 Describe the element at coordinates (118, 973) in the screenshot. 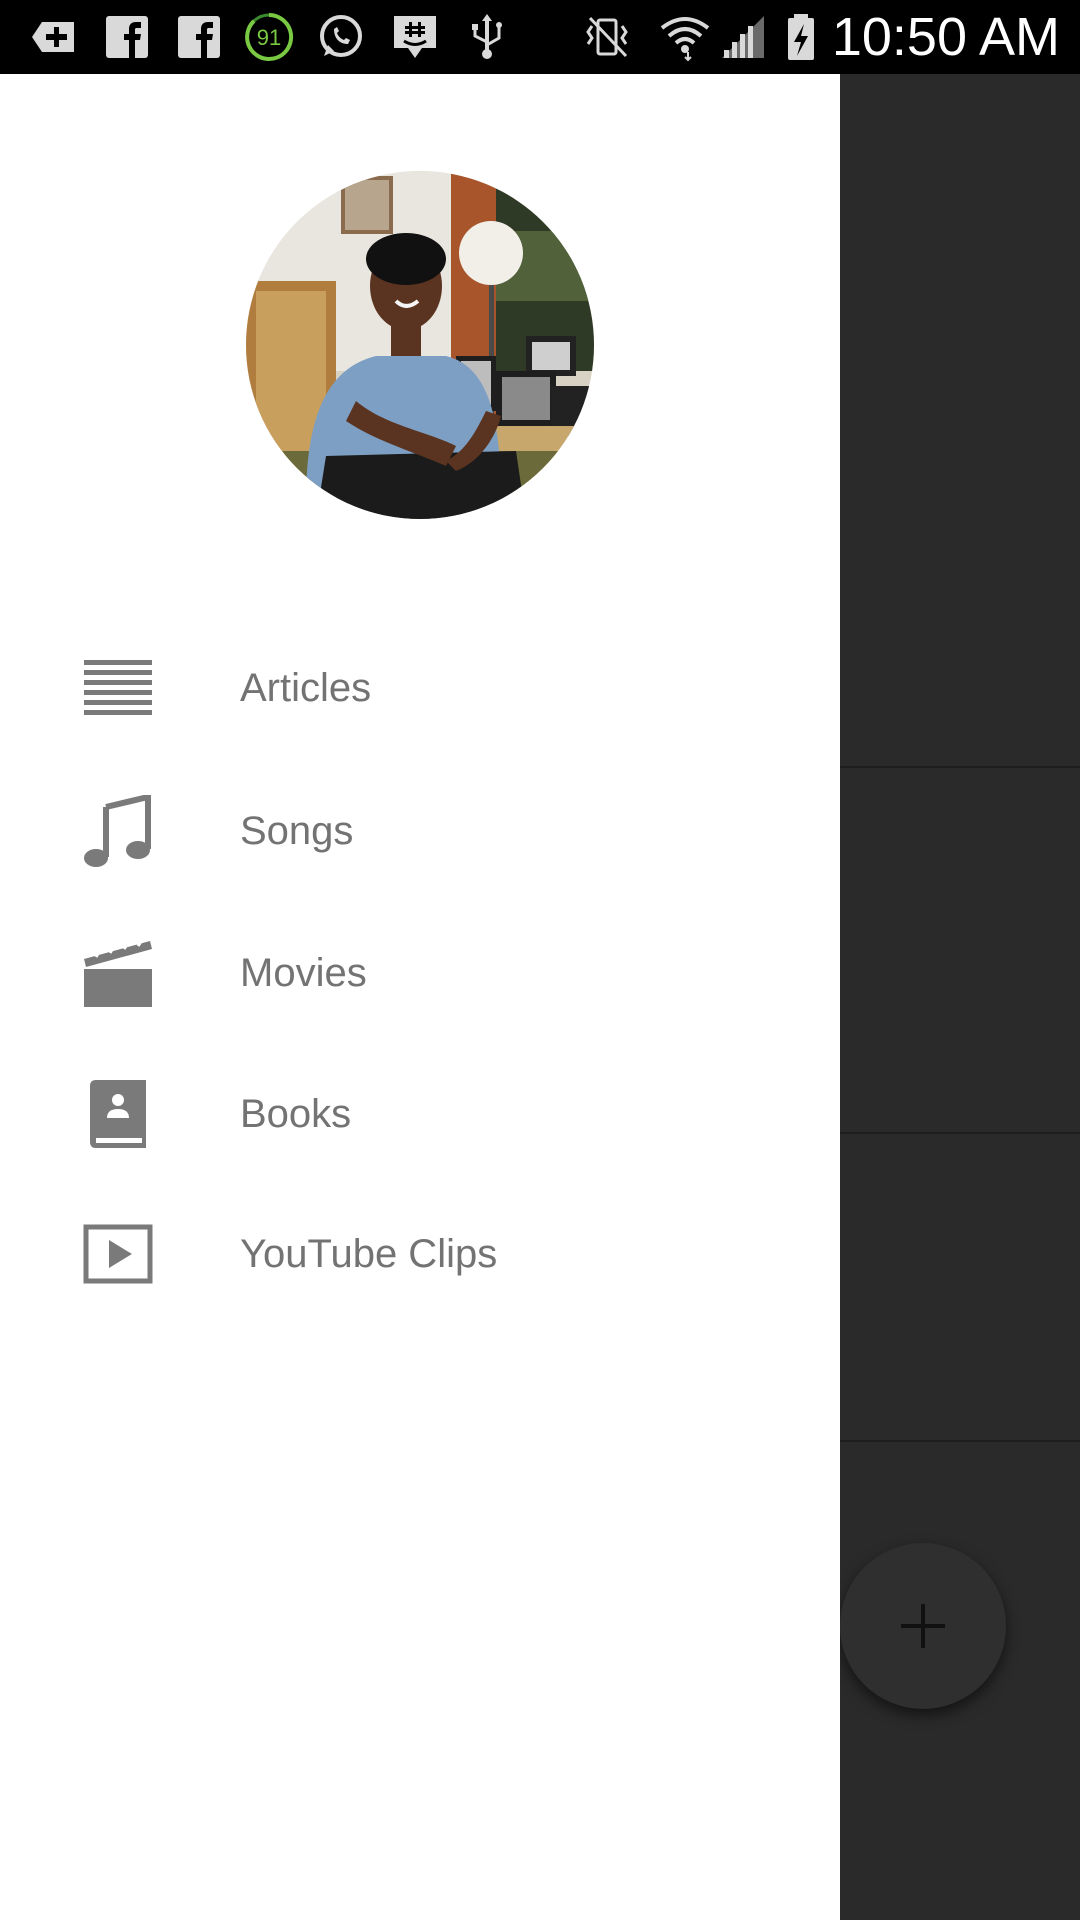

I see `clapperboard-icon` at that location.